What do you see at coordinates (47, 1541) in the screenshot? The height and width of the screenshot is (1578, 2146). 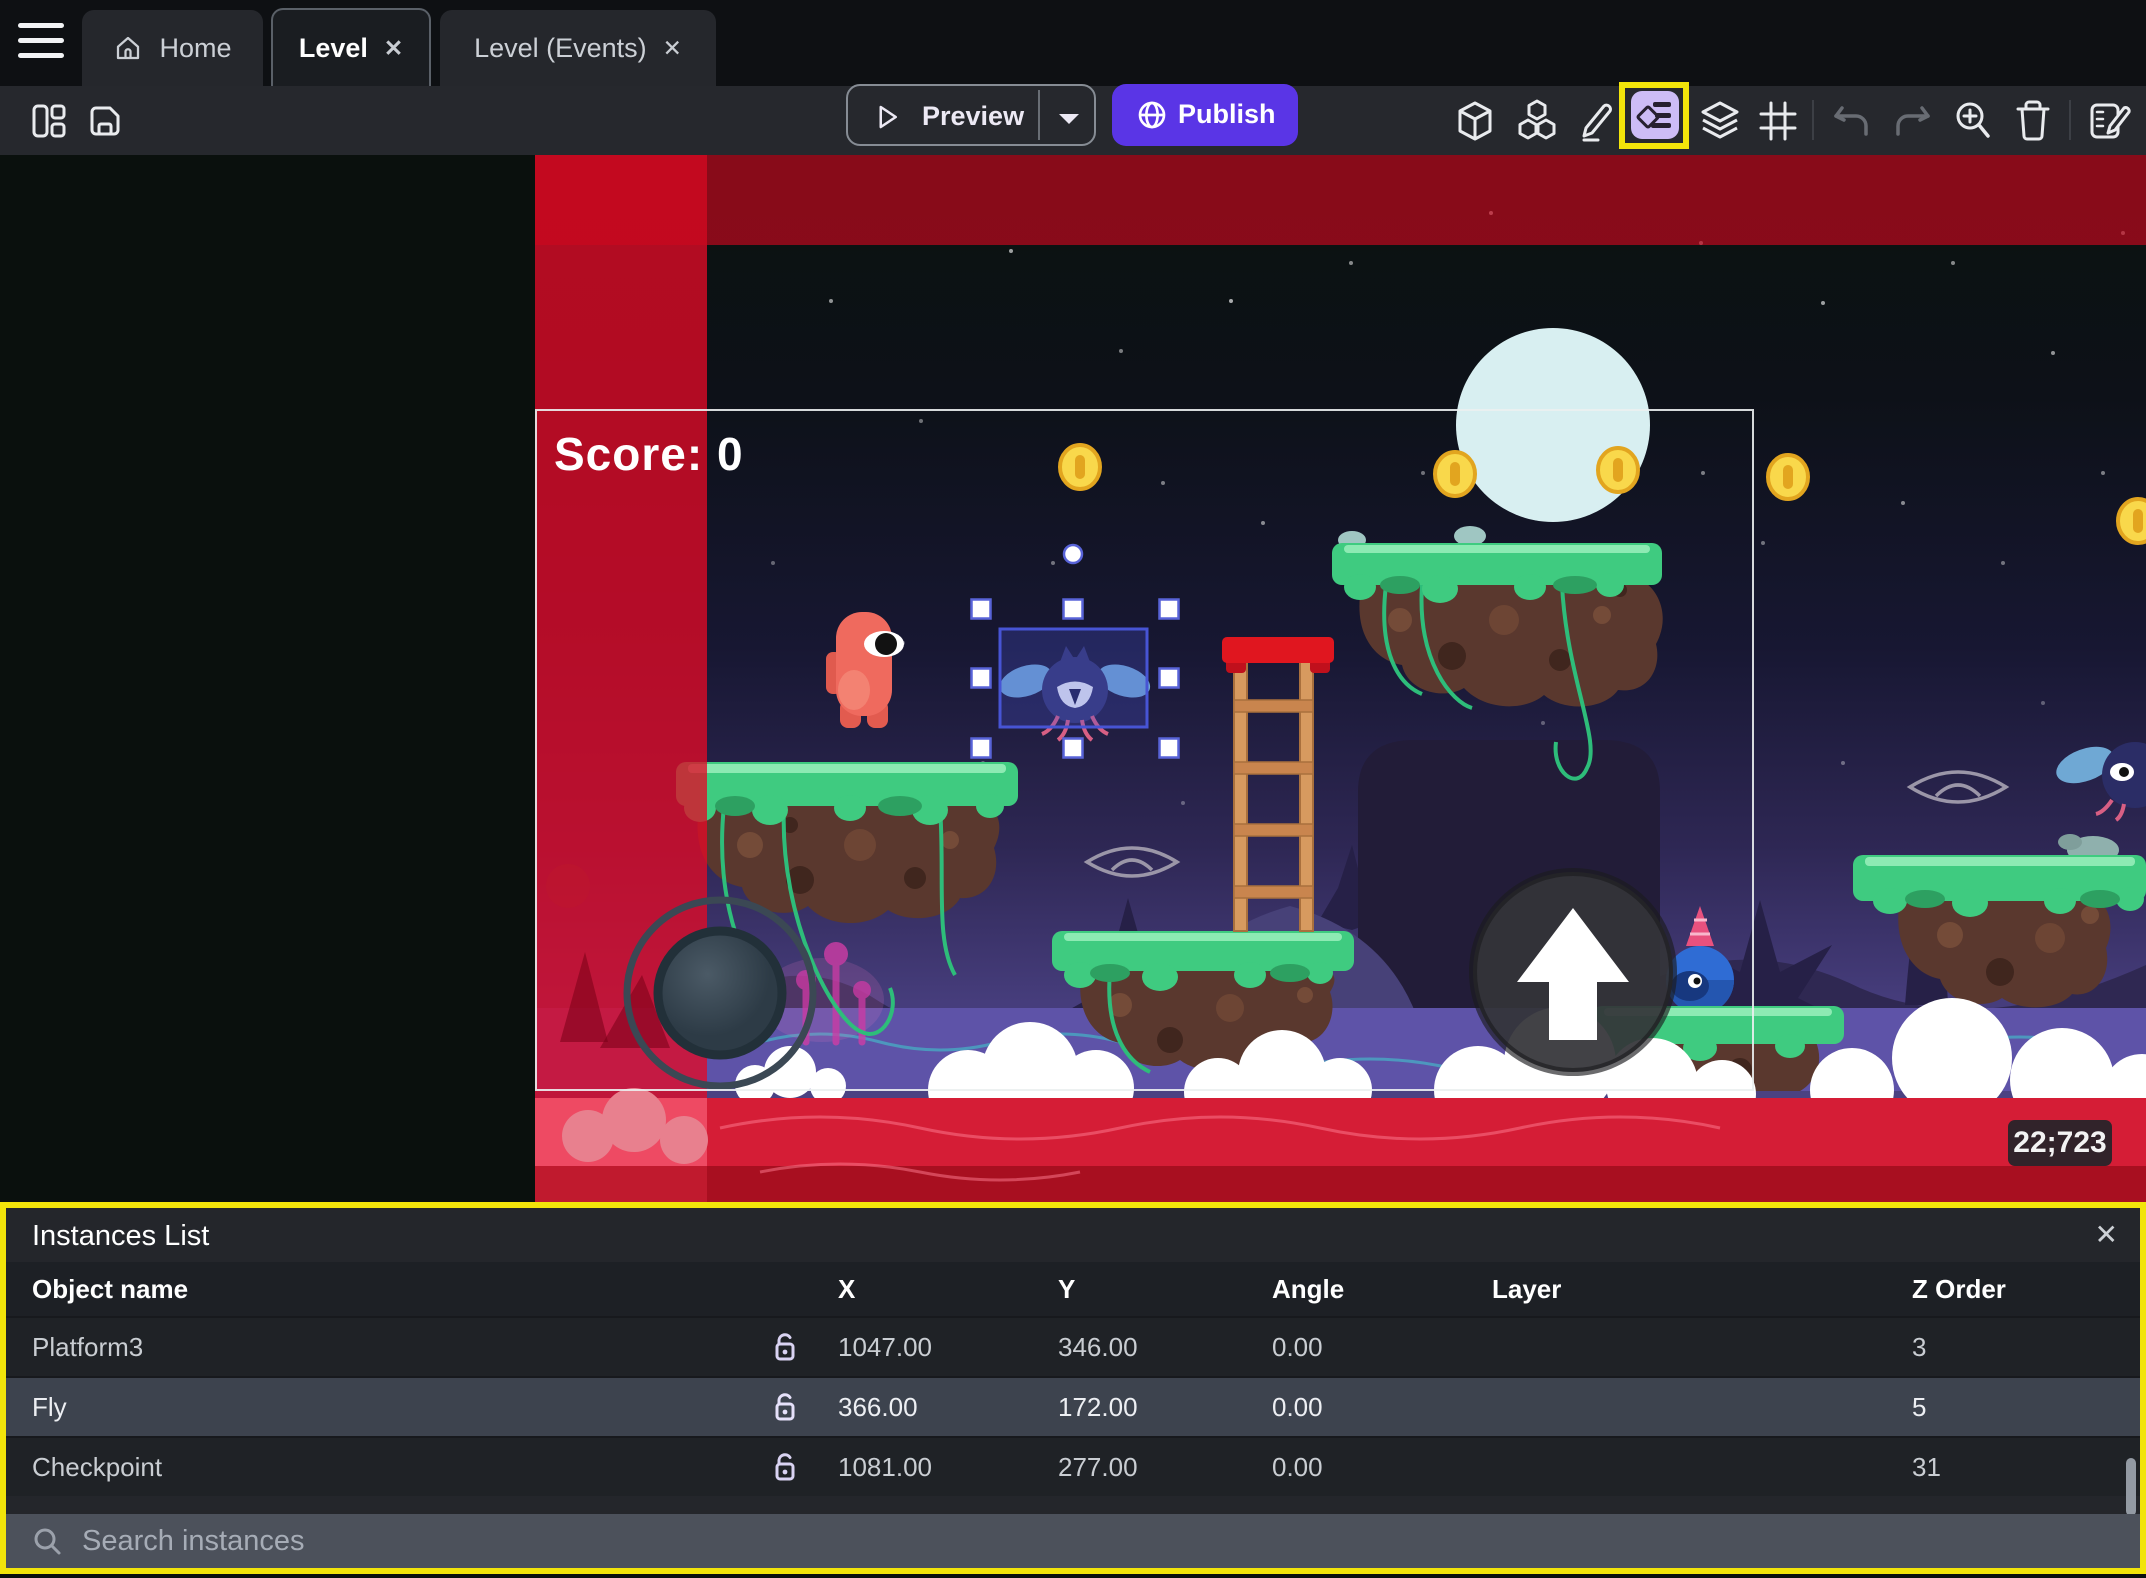 I see `search-icon` at bounding box center [47, 1541].